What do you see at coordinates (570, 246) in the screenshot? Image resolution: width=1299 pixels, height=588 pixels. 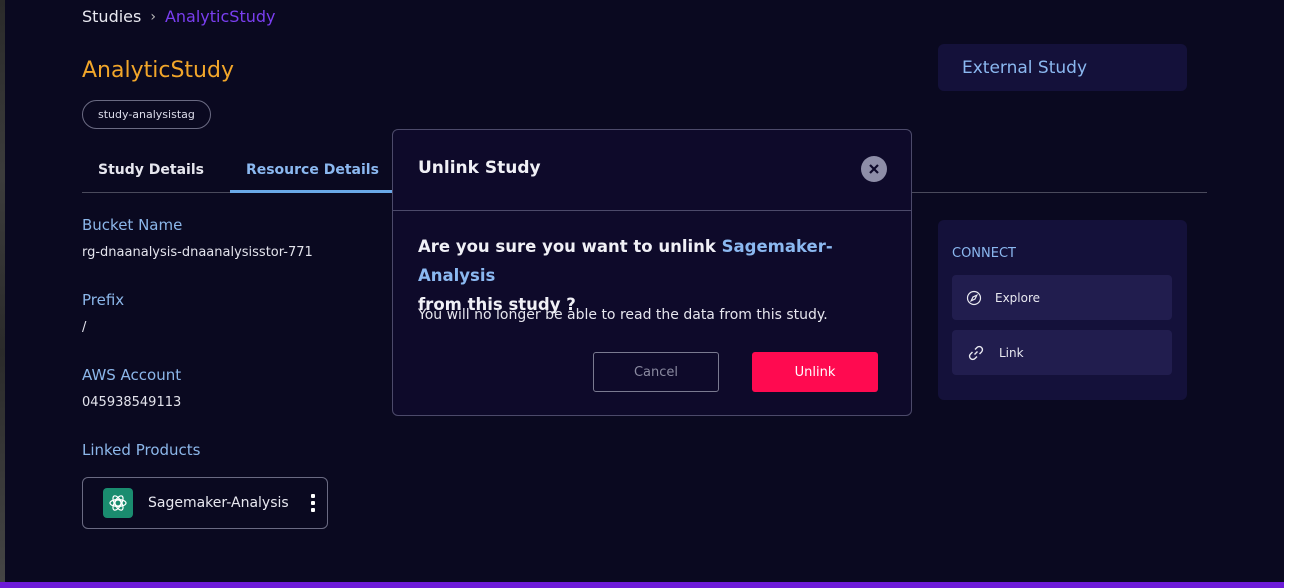 I see `question-prefix: Are you sure you want to unlink` at bounding box center [570, 246].